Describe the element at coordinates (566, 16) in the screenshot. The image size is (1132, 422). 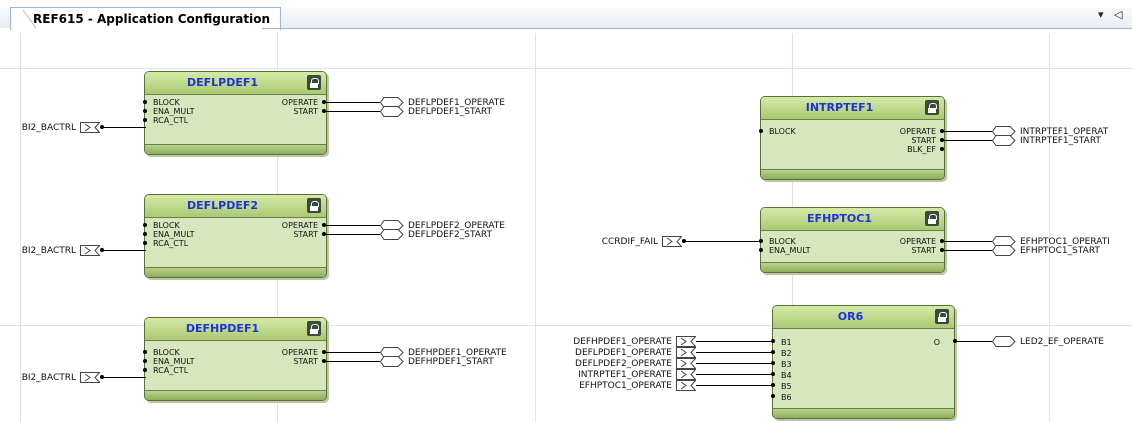
I see `tab-bar: REF615 - Application Configuration ▾ ◁` at that location.